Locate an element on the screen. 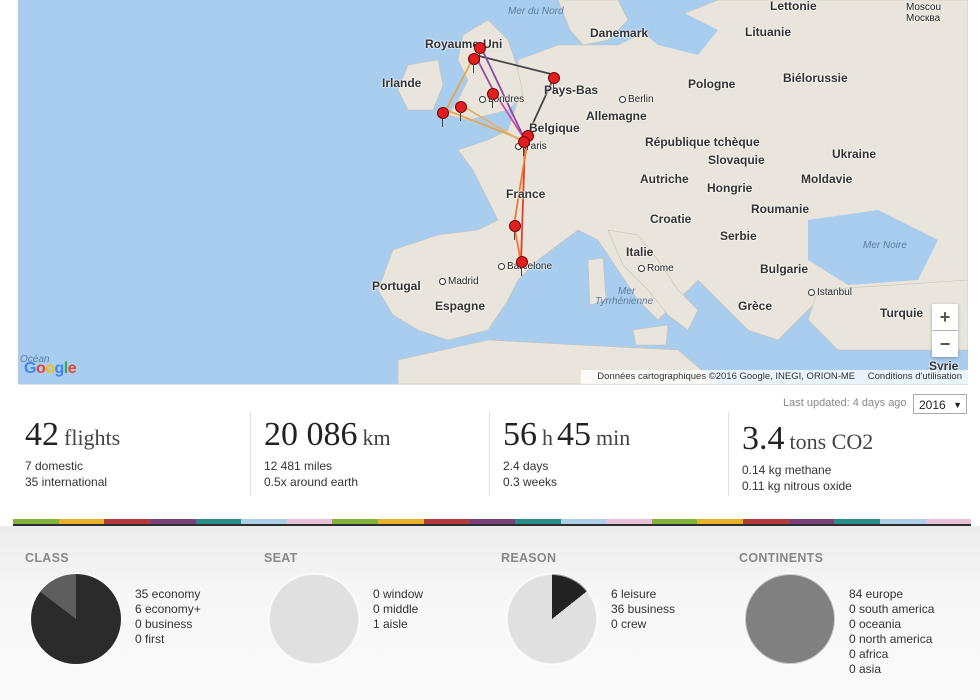 This screenshot has width=980, height=700. map-country-label: Lettonie is located at coordinates (793, 6).